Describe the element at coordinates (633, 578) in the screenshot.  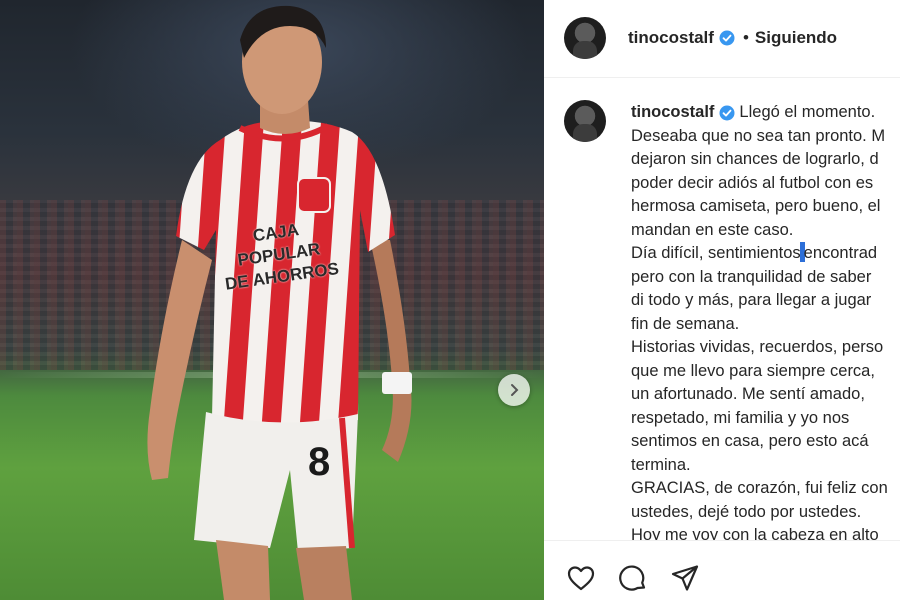
I see `comment-icon` at that location.